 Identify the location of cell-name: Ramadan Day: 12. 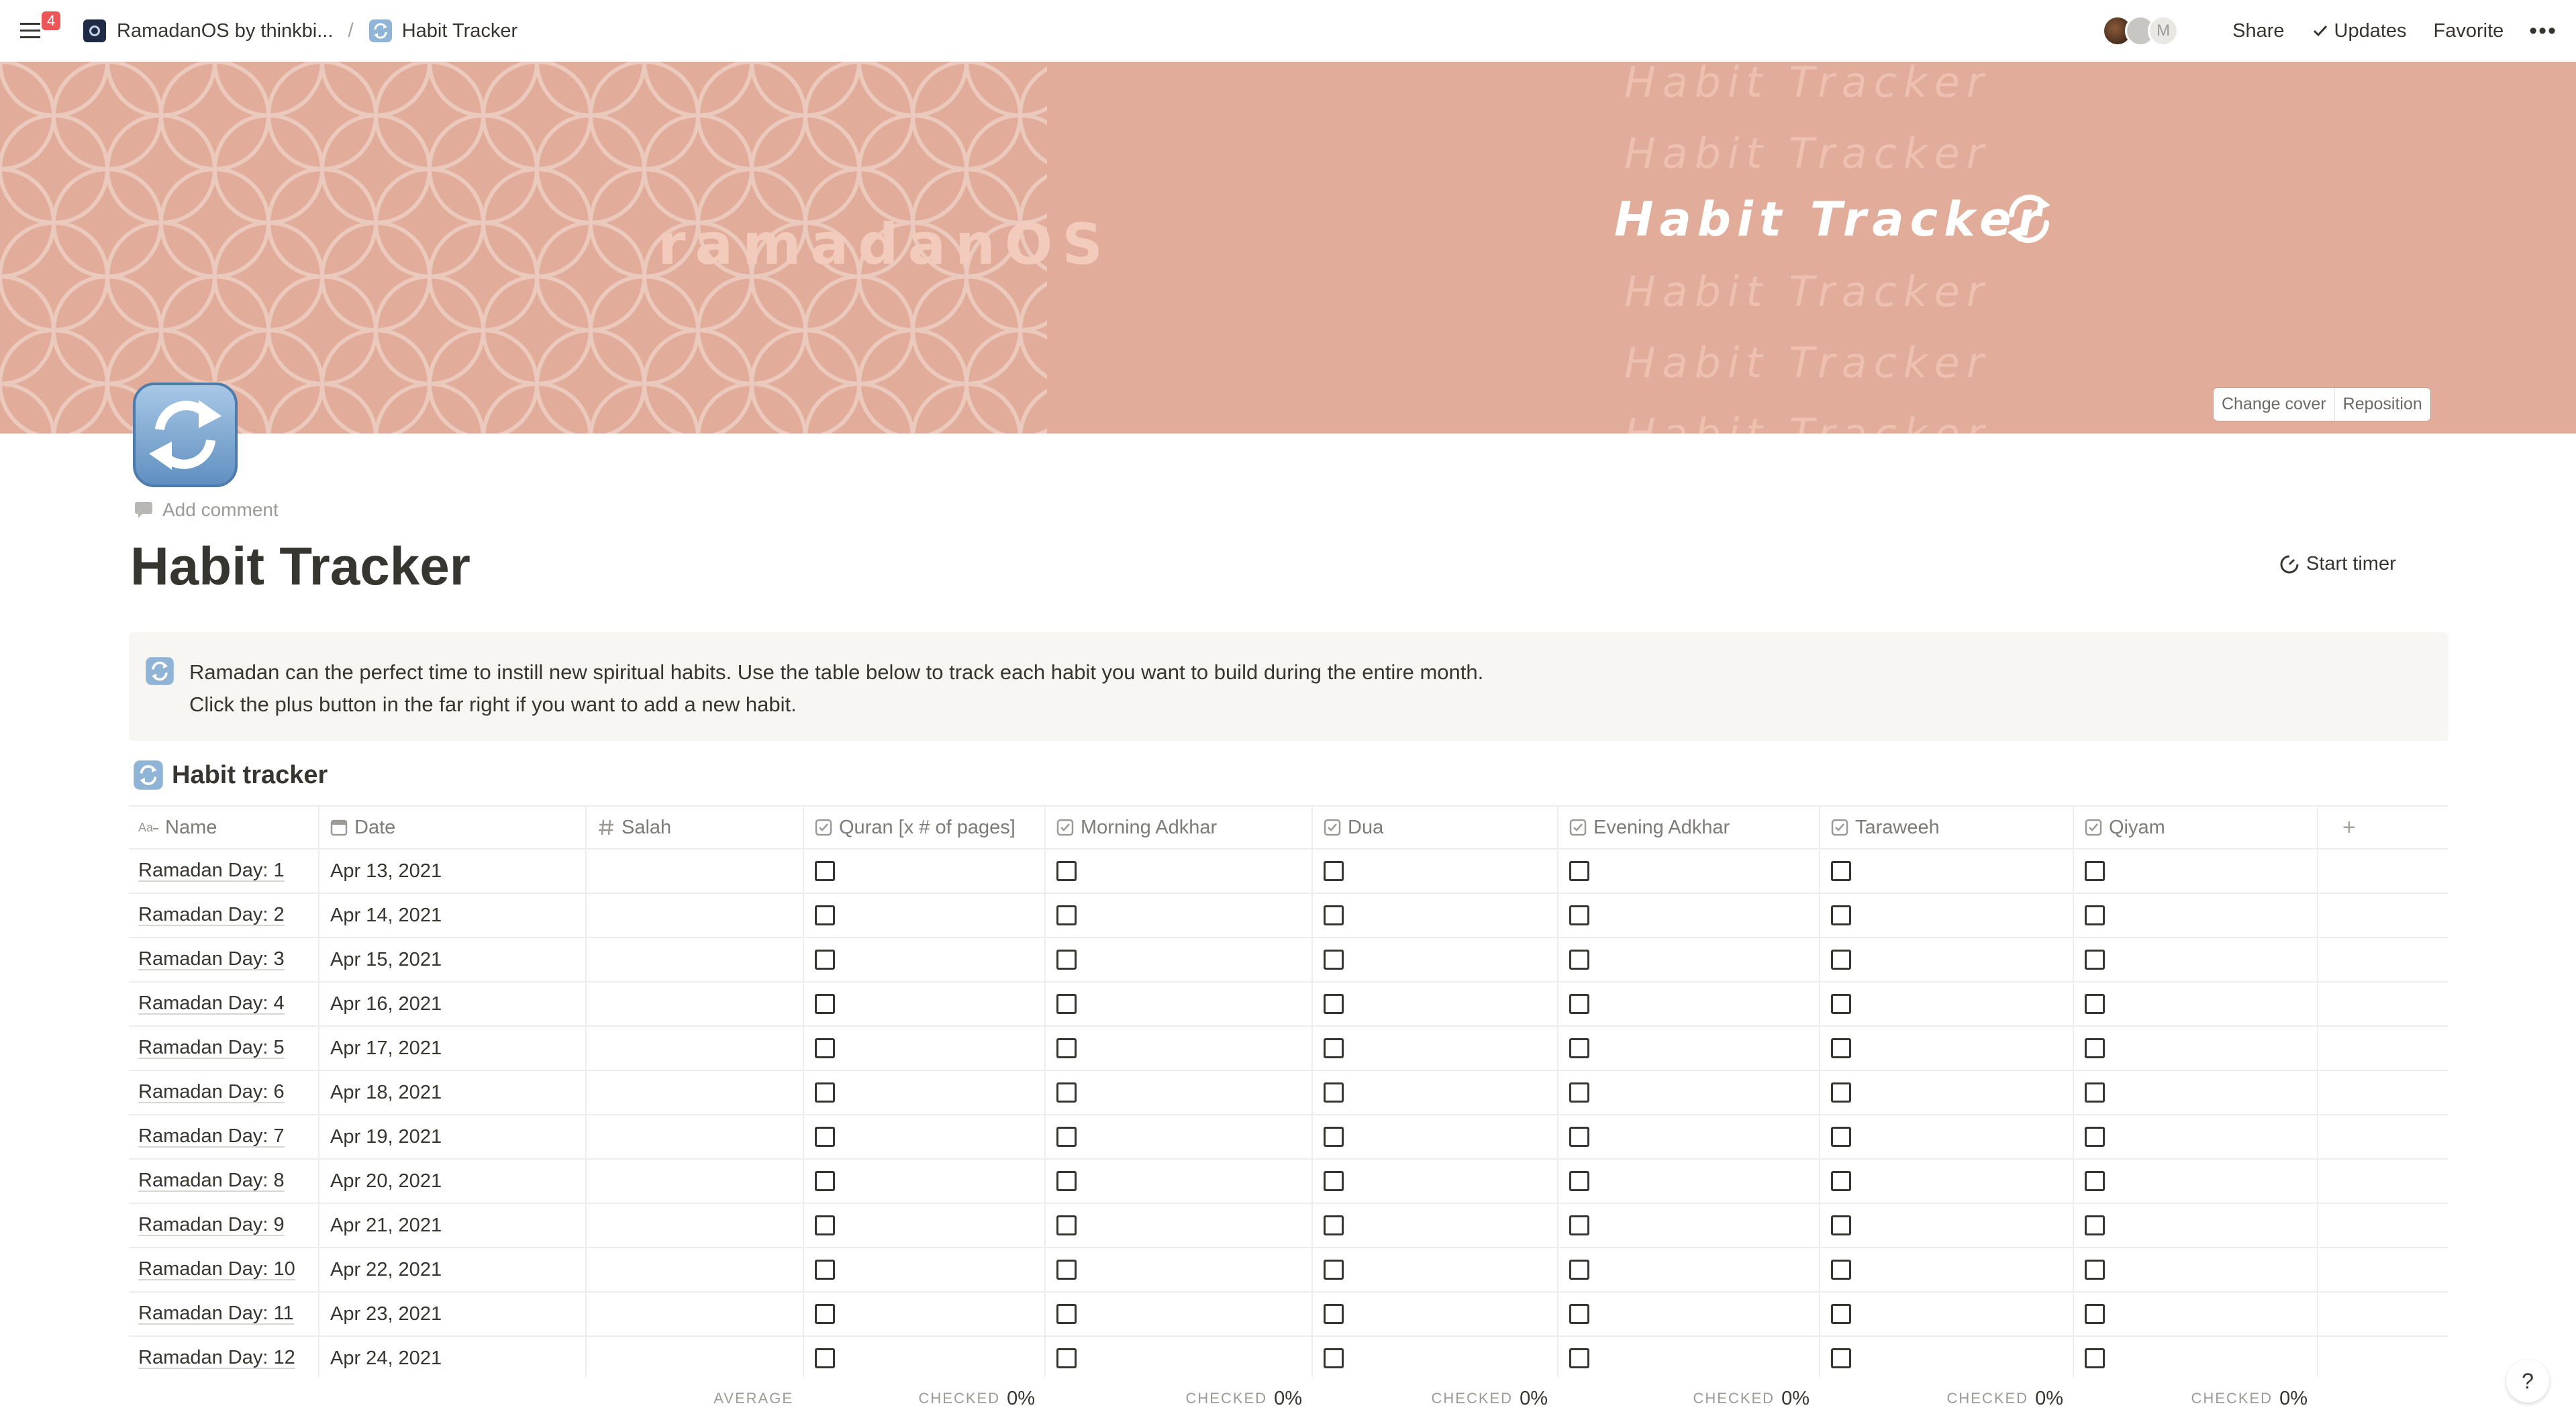
(224, 1358).